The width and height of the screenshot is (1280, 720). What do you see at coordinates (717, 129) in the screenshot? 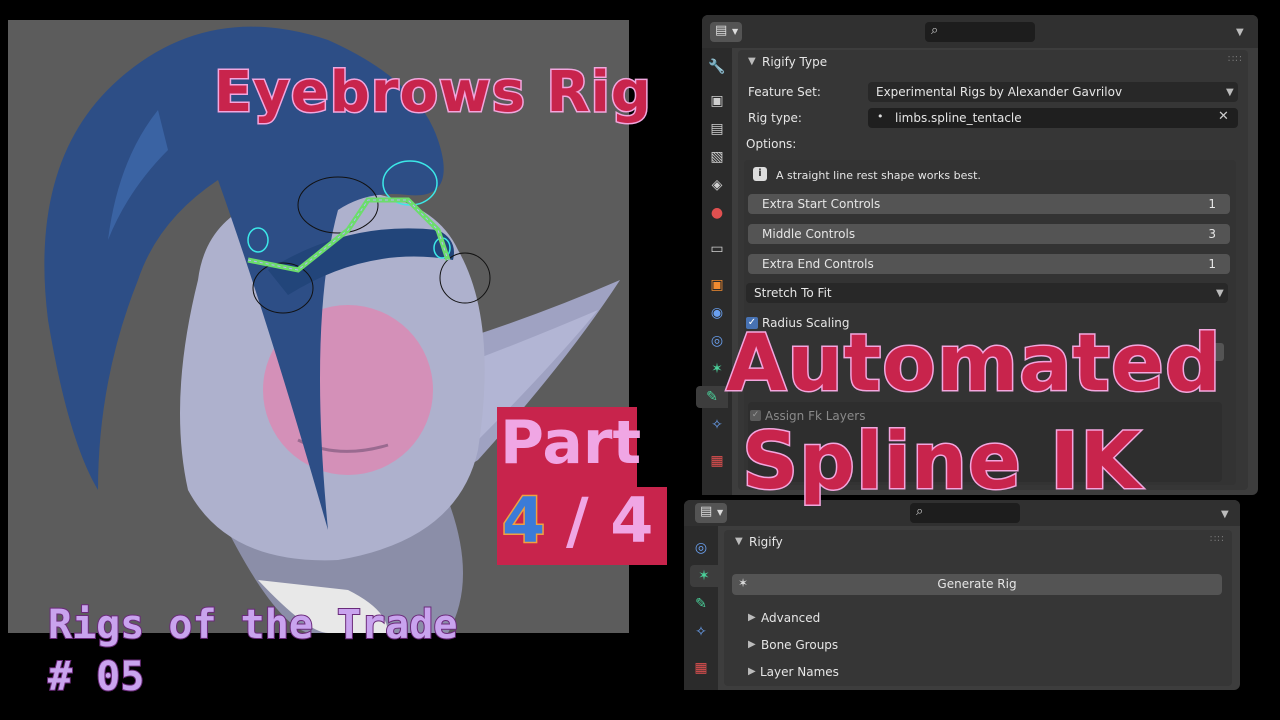
I see `output-tab-icon: ▤` at bounding box center [717, 129].